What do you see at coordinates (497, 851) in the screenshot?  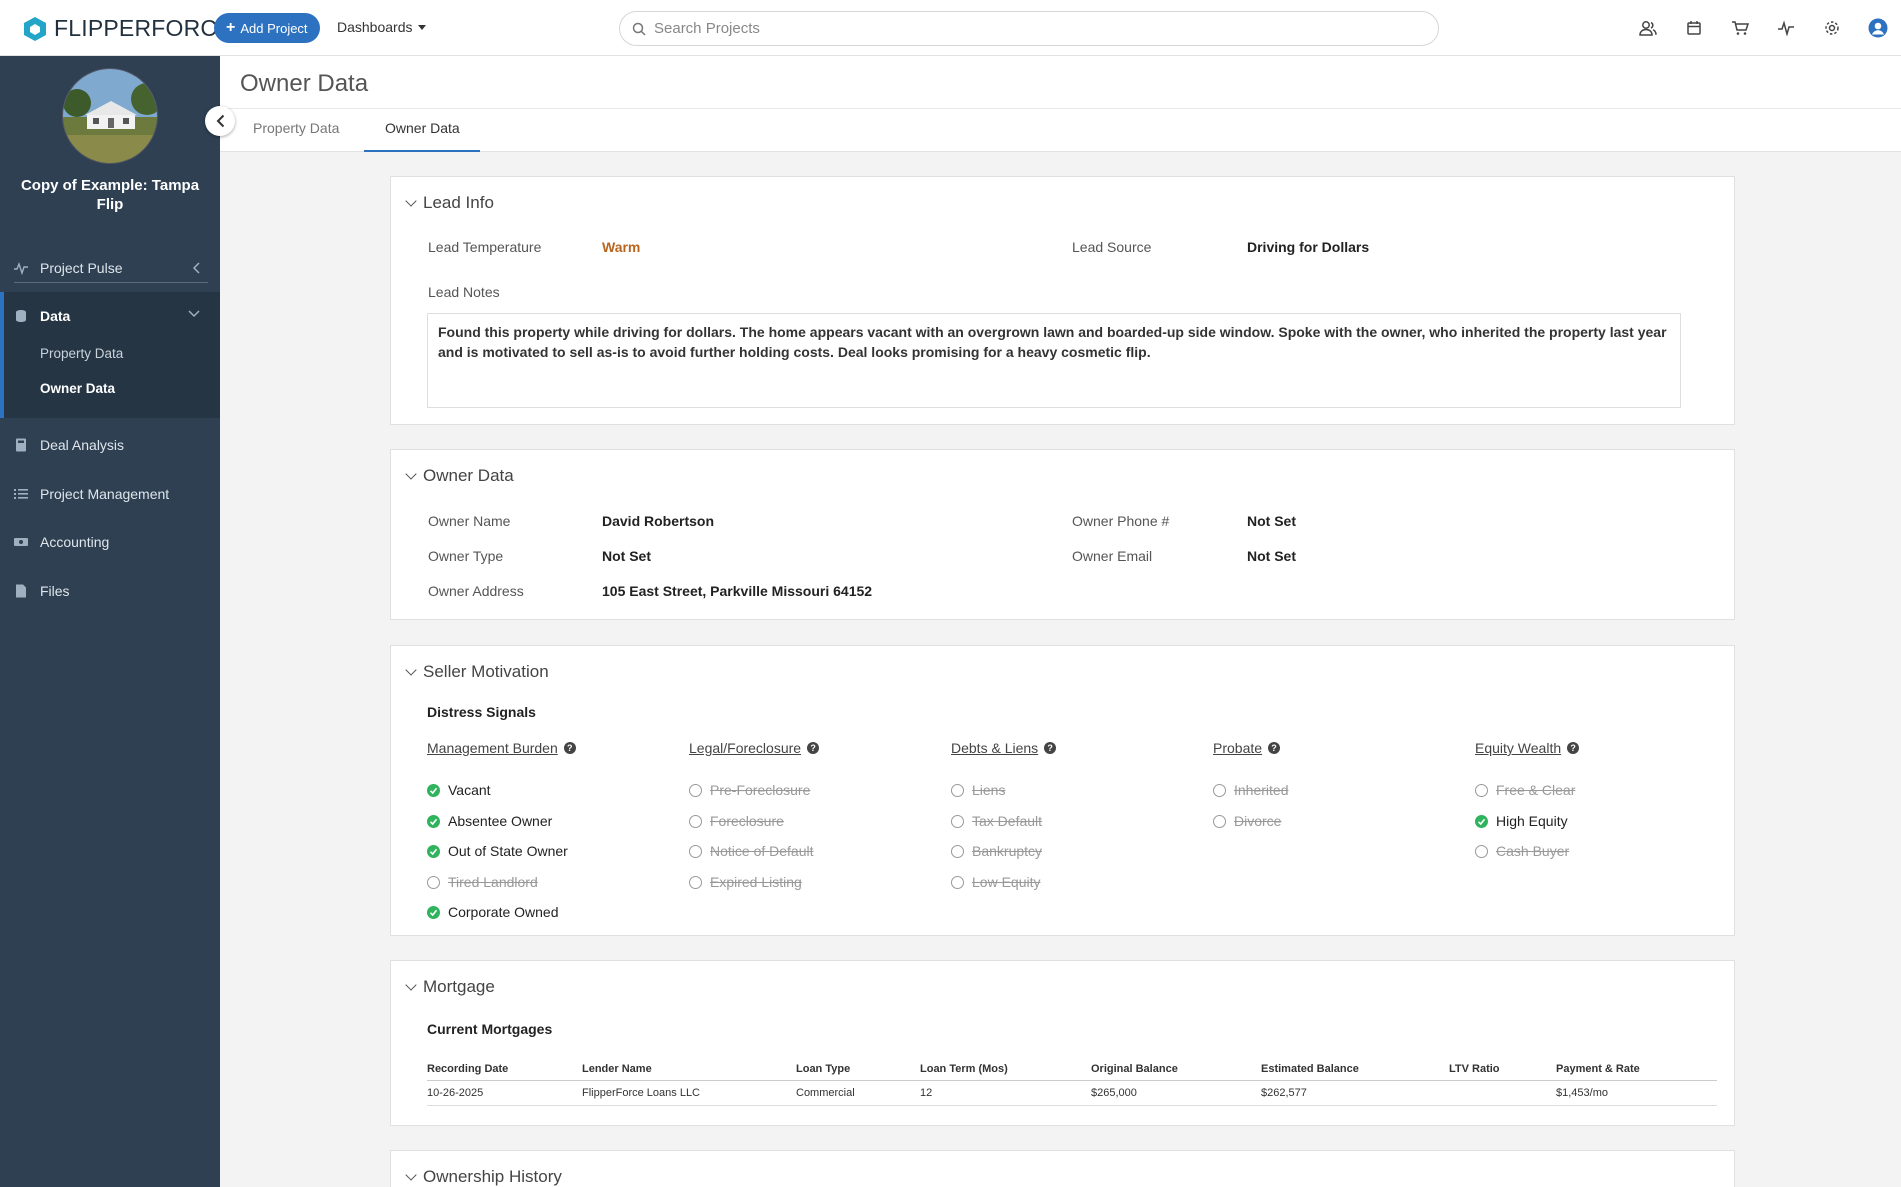 I see `signal-toggle: Out of State Owner` at bounding box center [497, 851].